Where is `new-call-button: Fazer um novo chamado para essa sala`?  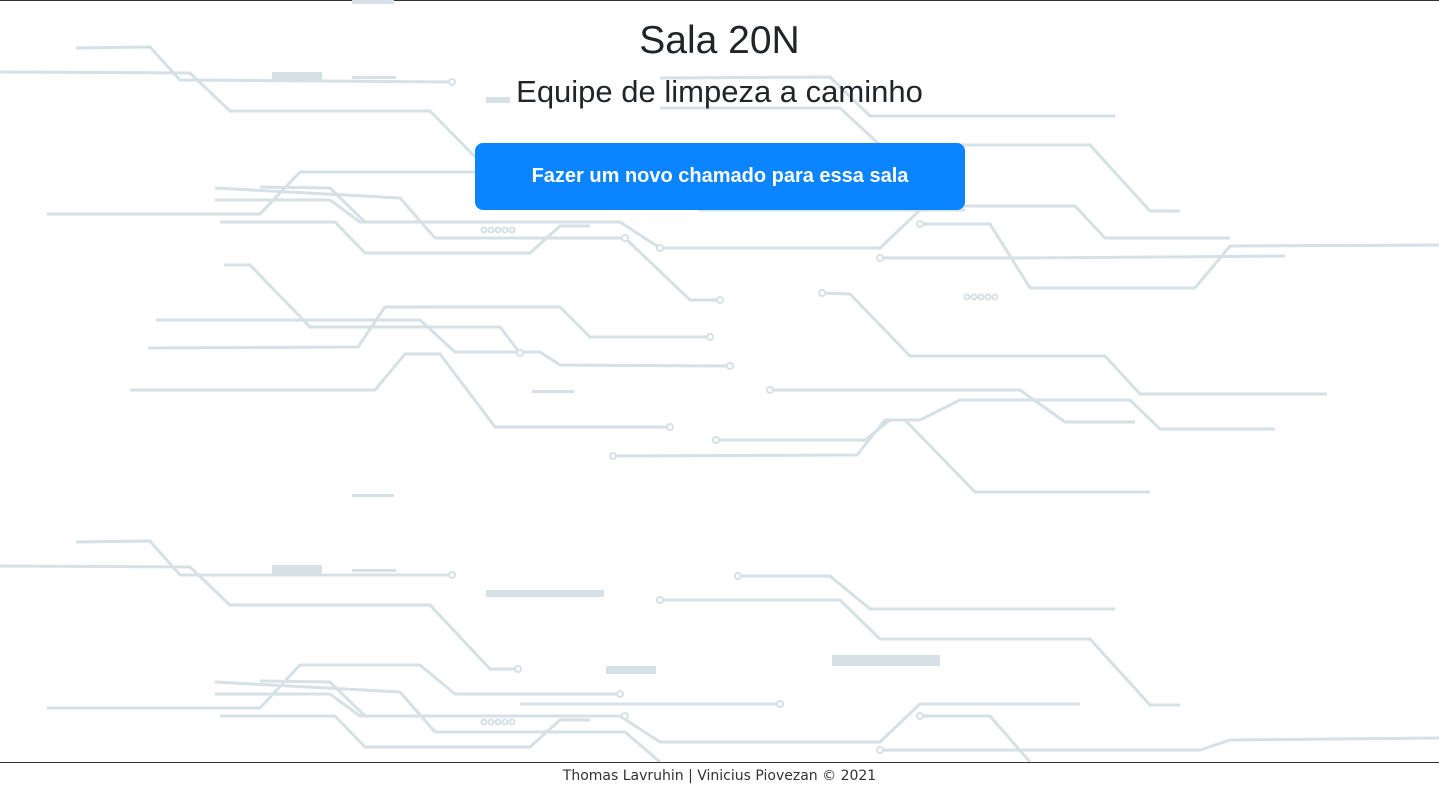 new-call-button: Fazer um novo chamado para essa sala is located at coordinates (720, 176).